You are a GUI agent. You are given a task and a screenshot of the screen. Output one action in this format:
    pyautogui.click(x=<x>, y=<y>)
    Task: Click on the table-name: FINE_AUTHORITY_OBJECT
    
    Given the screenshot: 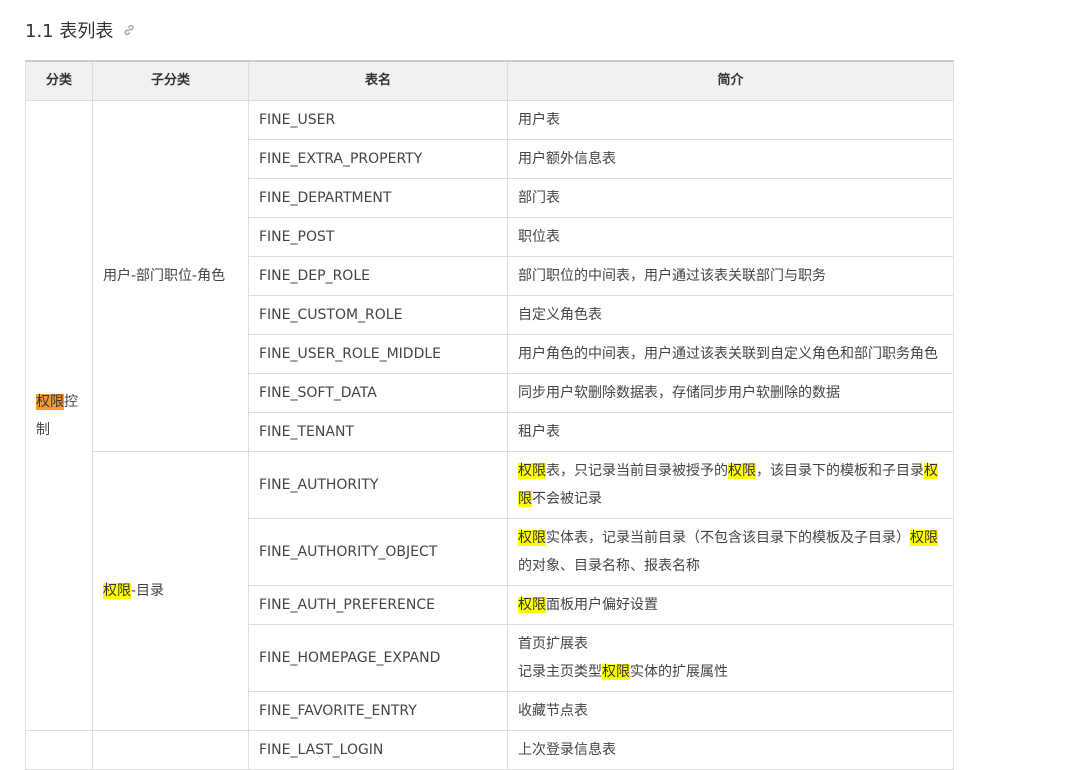 What is the action you would take?
    pyautogui.click(x=378, y=552)
    